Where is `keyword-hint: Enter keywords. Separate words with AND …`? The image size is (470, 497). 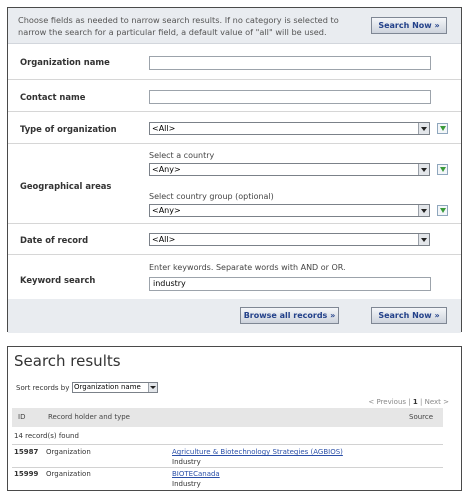
keyword-hint: Enter keywords. Separate words with AND … is located at coordinates (247, 267).